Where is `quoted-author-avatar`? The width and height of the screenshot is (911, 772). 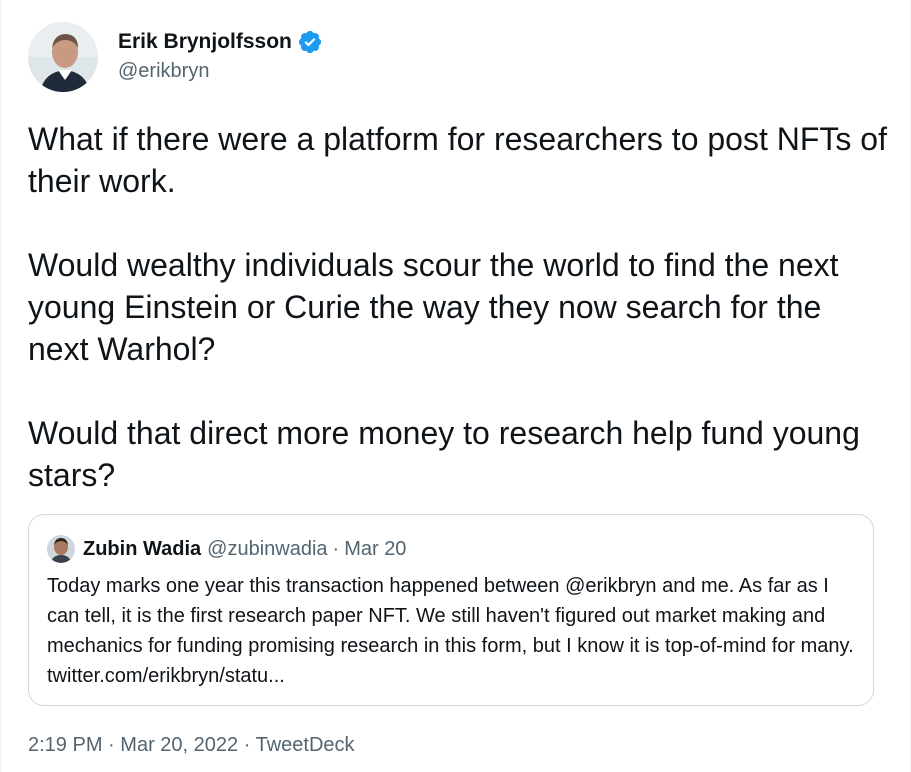
quoted-author-avatar is located at coordinates (61, 549).